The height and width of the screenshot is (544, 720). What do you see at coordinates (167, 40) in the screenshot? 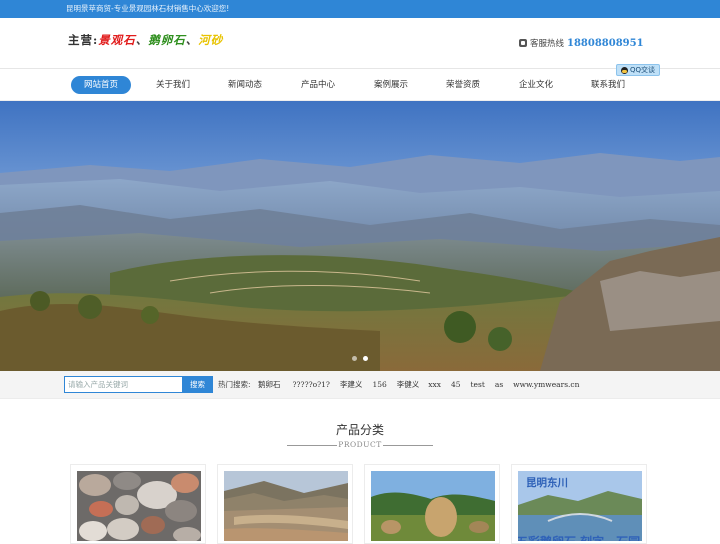
I see `logo-item-pebble: 鹅卵石` at bounding box center [167, 40].